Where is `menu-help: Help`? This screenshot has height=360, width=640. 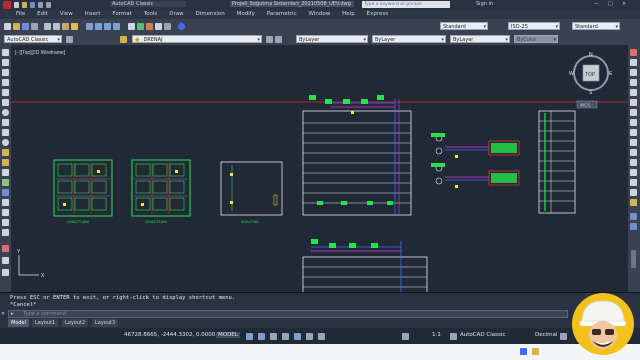
menu-help: Help is located at coordinates (348, 14).